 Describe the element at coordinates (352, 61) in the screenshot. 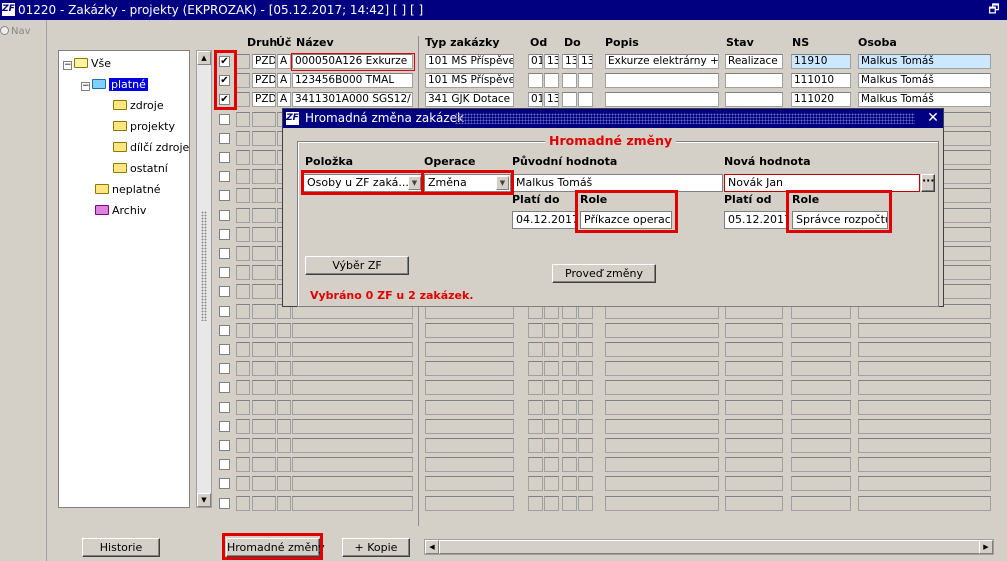

I see `cell-nazev: 000050A126 Exkurze` at that location.